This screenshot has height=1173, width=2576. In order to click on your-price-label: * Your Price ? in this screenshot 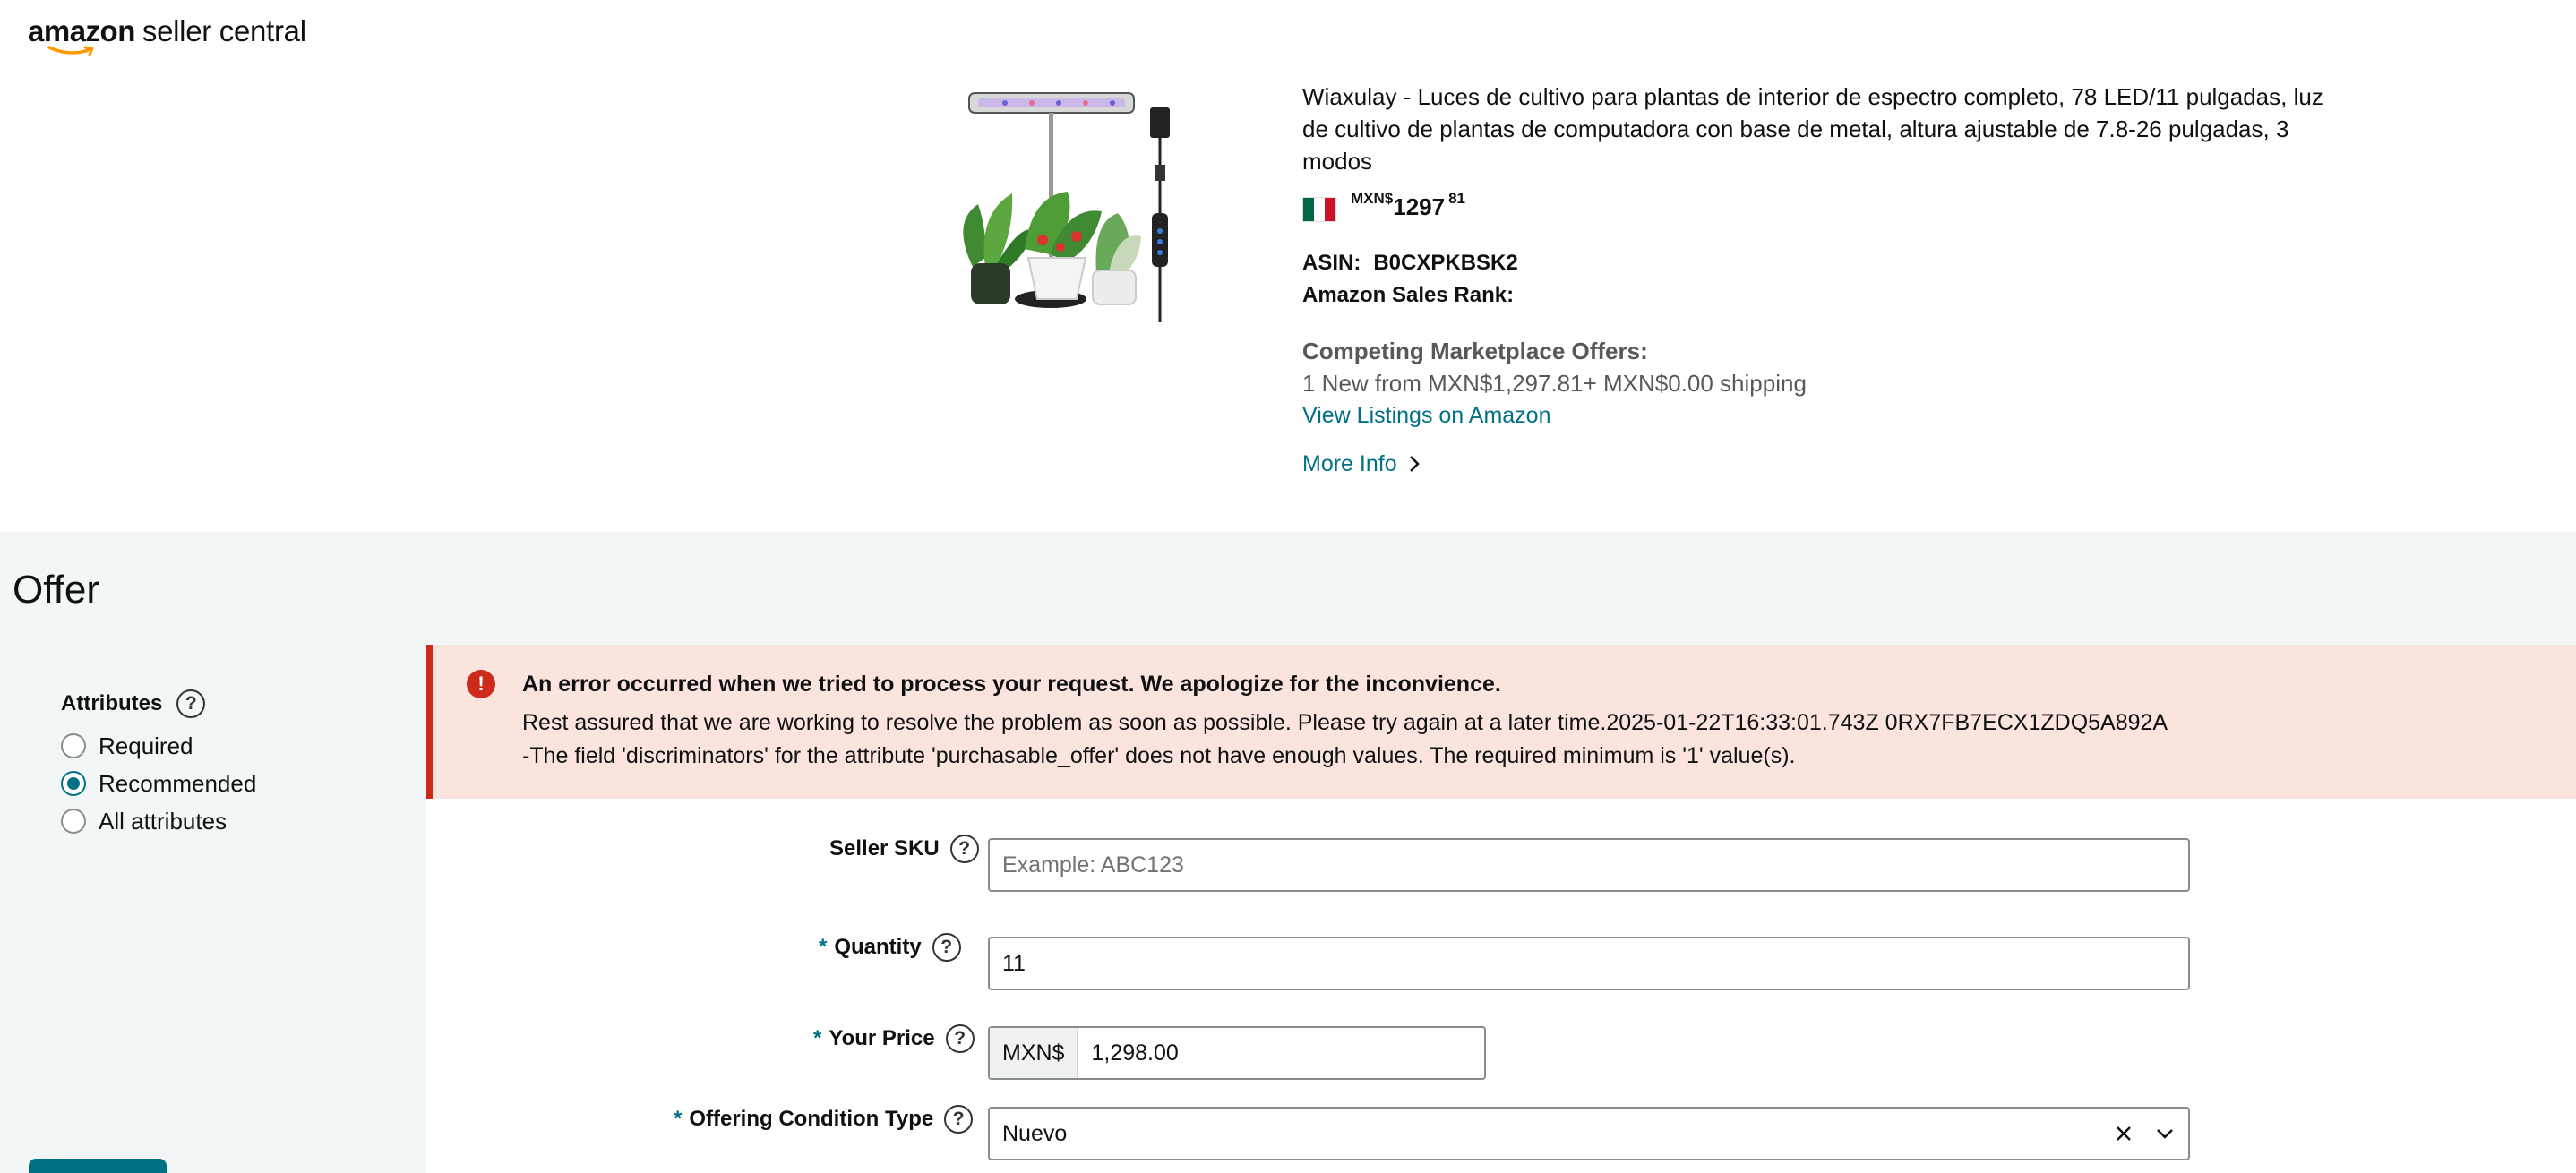, I will do `click(894, 1038)`.